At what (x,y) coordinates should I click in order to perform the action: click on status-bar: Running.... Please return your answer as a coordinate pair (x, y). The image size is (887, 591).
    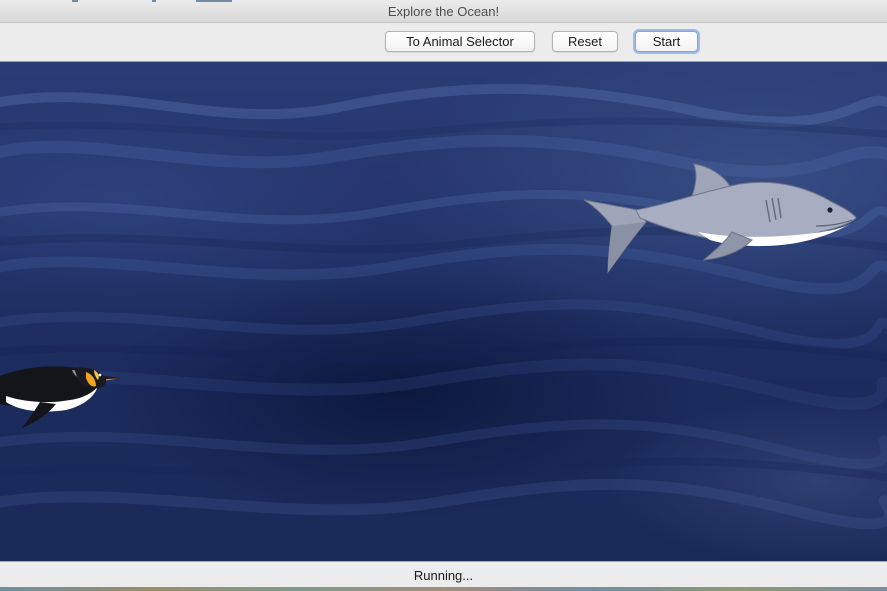
    Looking at the image, I should click on (443, 574).